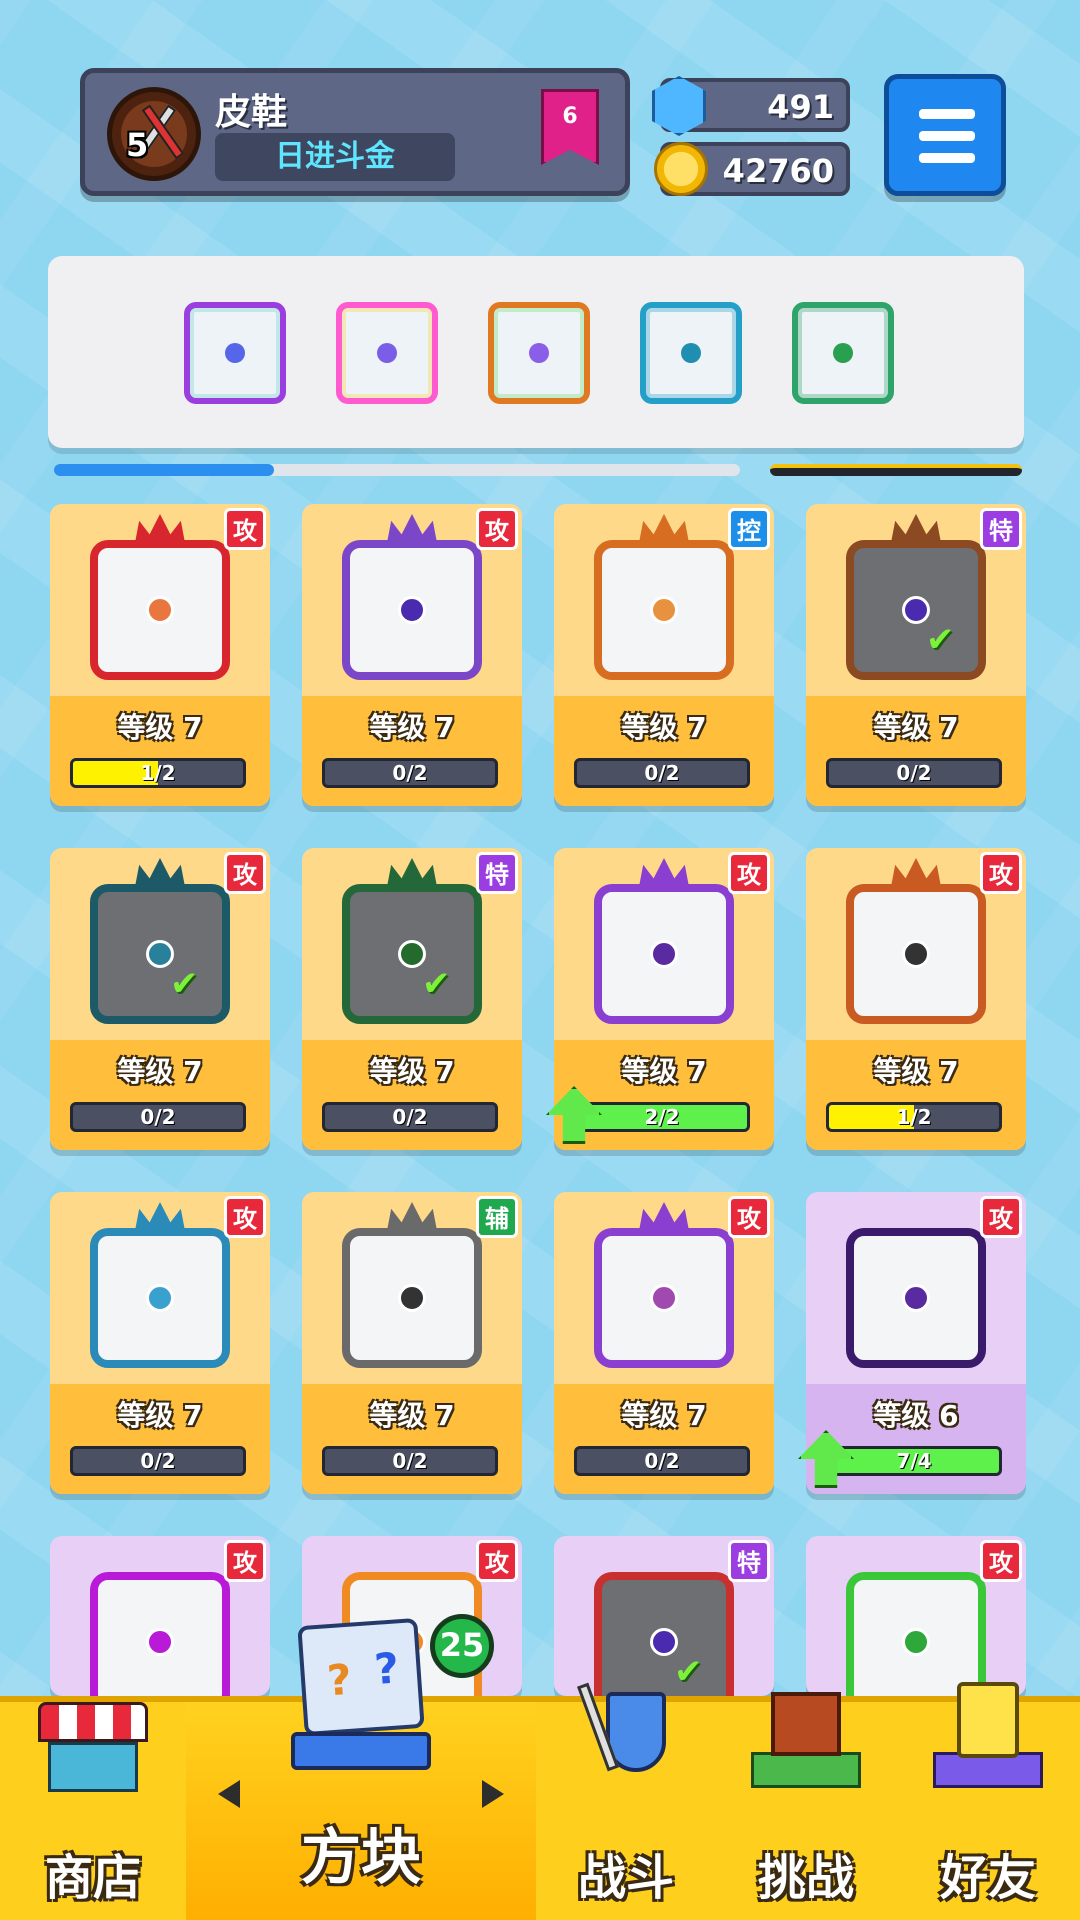 The height and width of the screenshot is (1920, 1080). What do you see at coordinates (896, 470) in the screenshot?
I see `deck-scroll-track` at bounding box center [896, 470].